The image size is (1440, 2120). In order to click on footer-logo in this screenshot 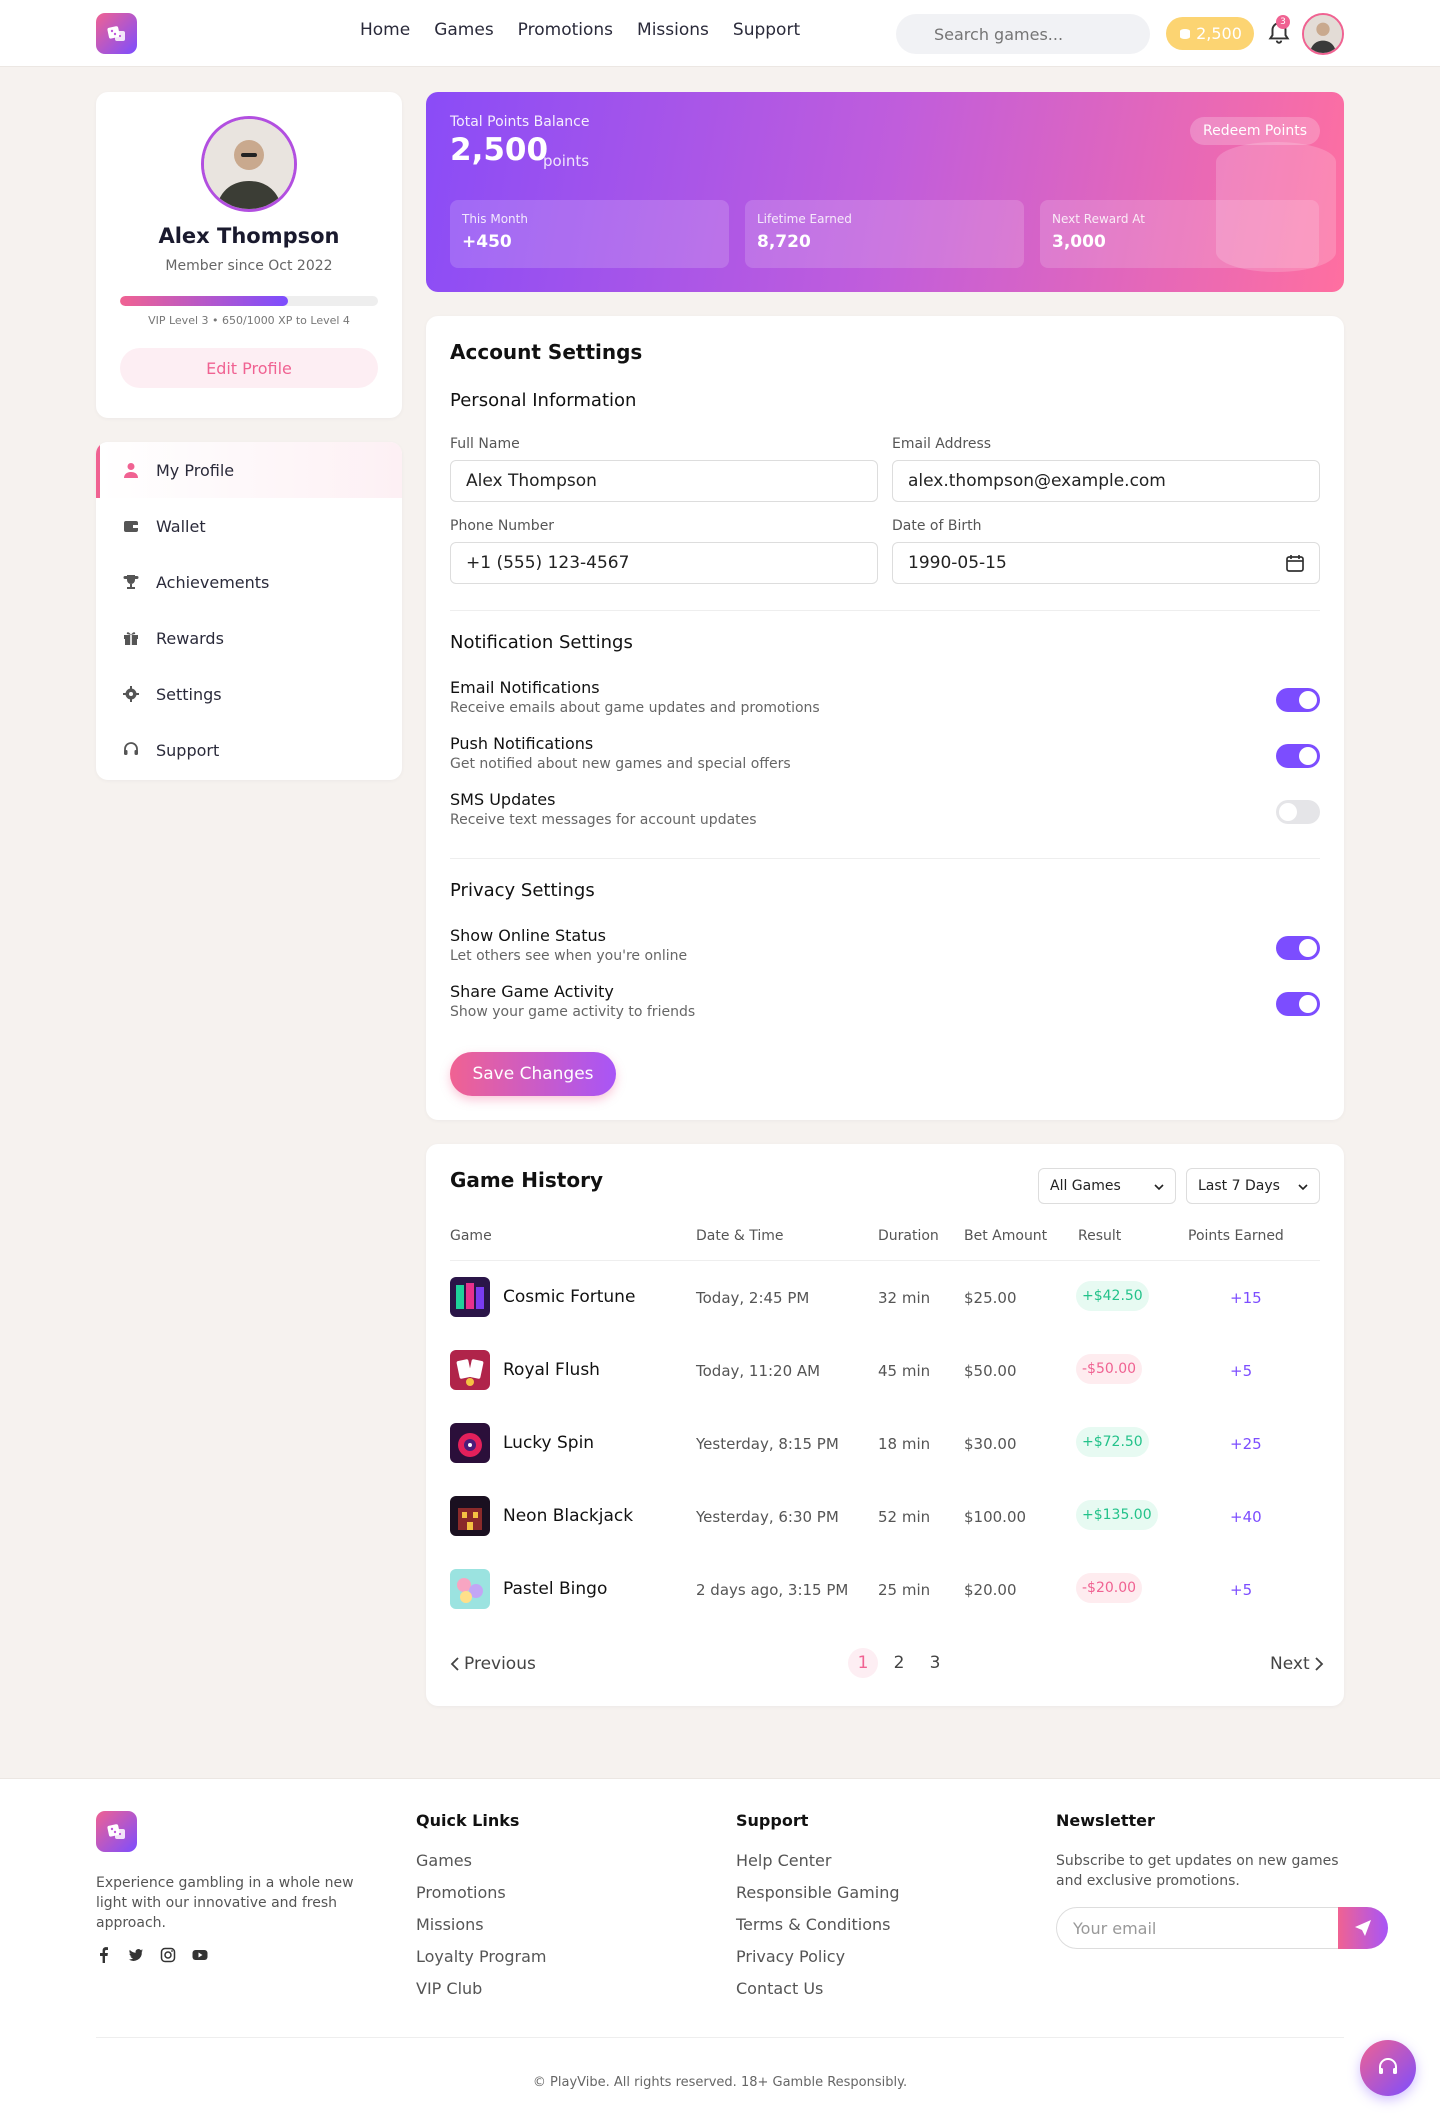, I will do `click(116, 1831)`.